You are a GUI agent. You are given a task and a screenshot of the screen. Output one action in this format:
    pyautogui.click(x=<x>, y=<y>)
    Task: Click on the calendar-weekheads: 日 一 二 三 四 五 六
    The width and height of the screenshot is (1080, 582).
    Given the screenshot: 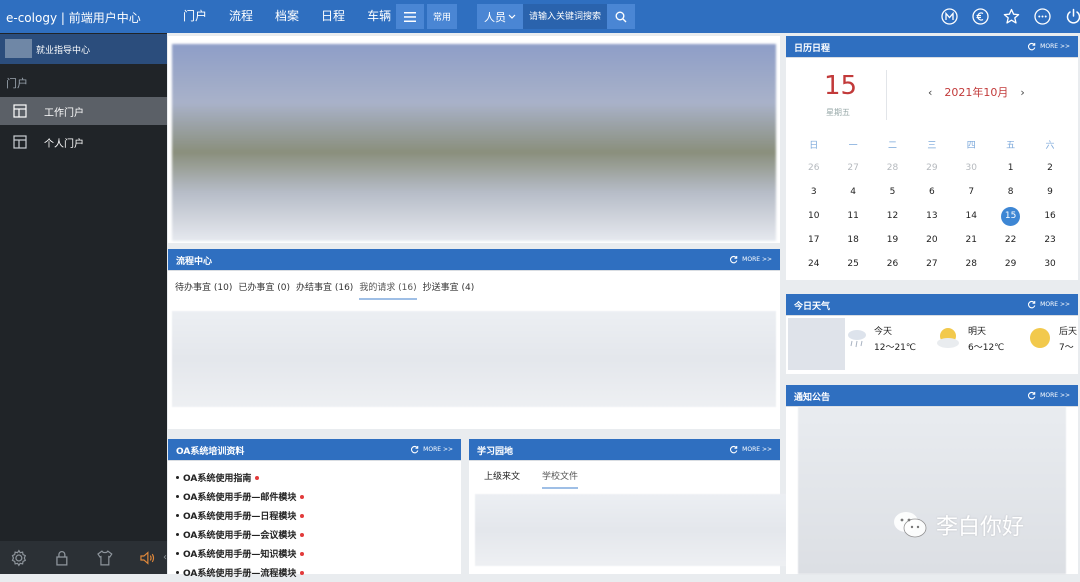 What is the action you would take?
    pyautogui.click(x=932, y=144)
    